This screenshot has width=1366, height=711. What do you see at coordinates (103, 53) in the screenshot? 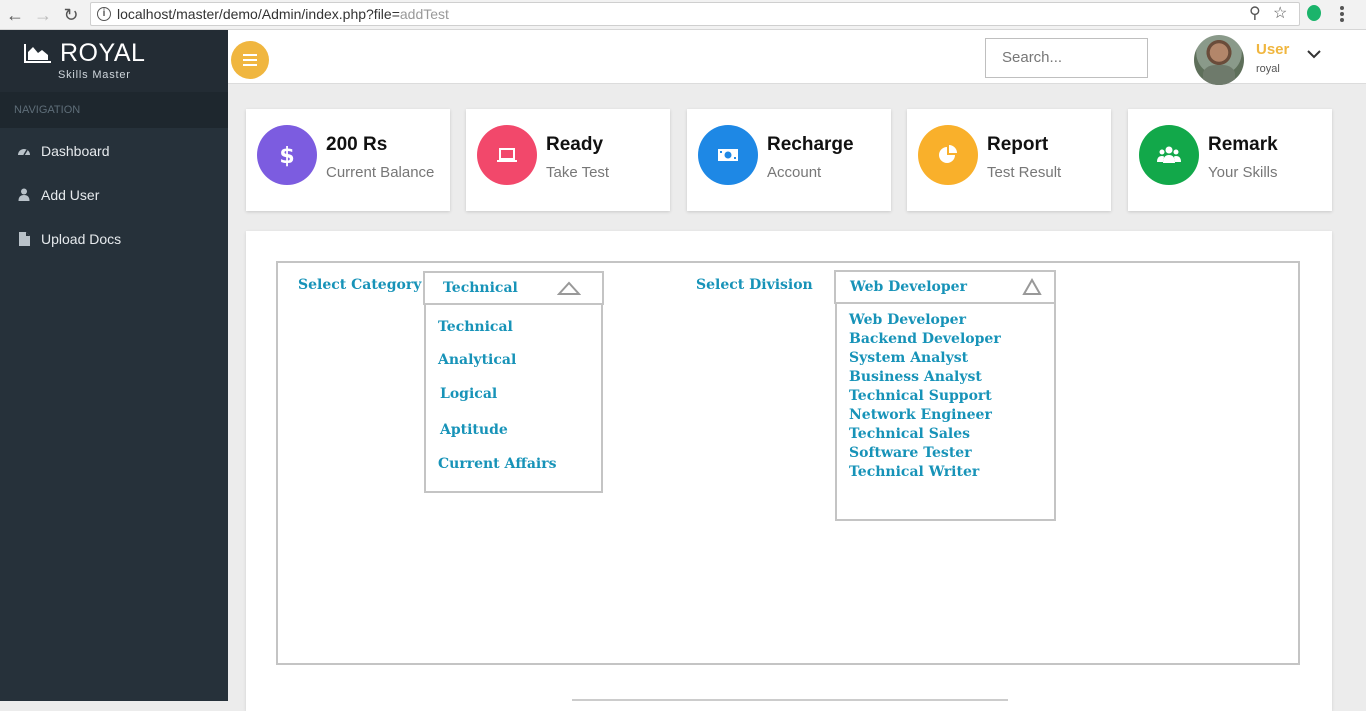
I see `brand-name: ROYAL` at bounding box center [103, 53].